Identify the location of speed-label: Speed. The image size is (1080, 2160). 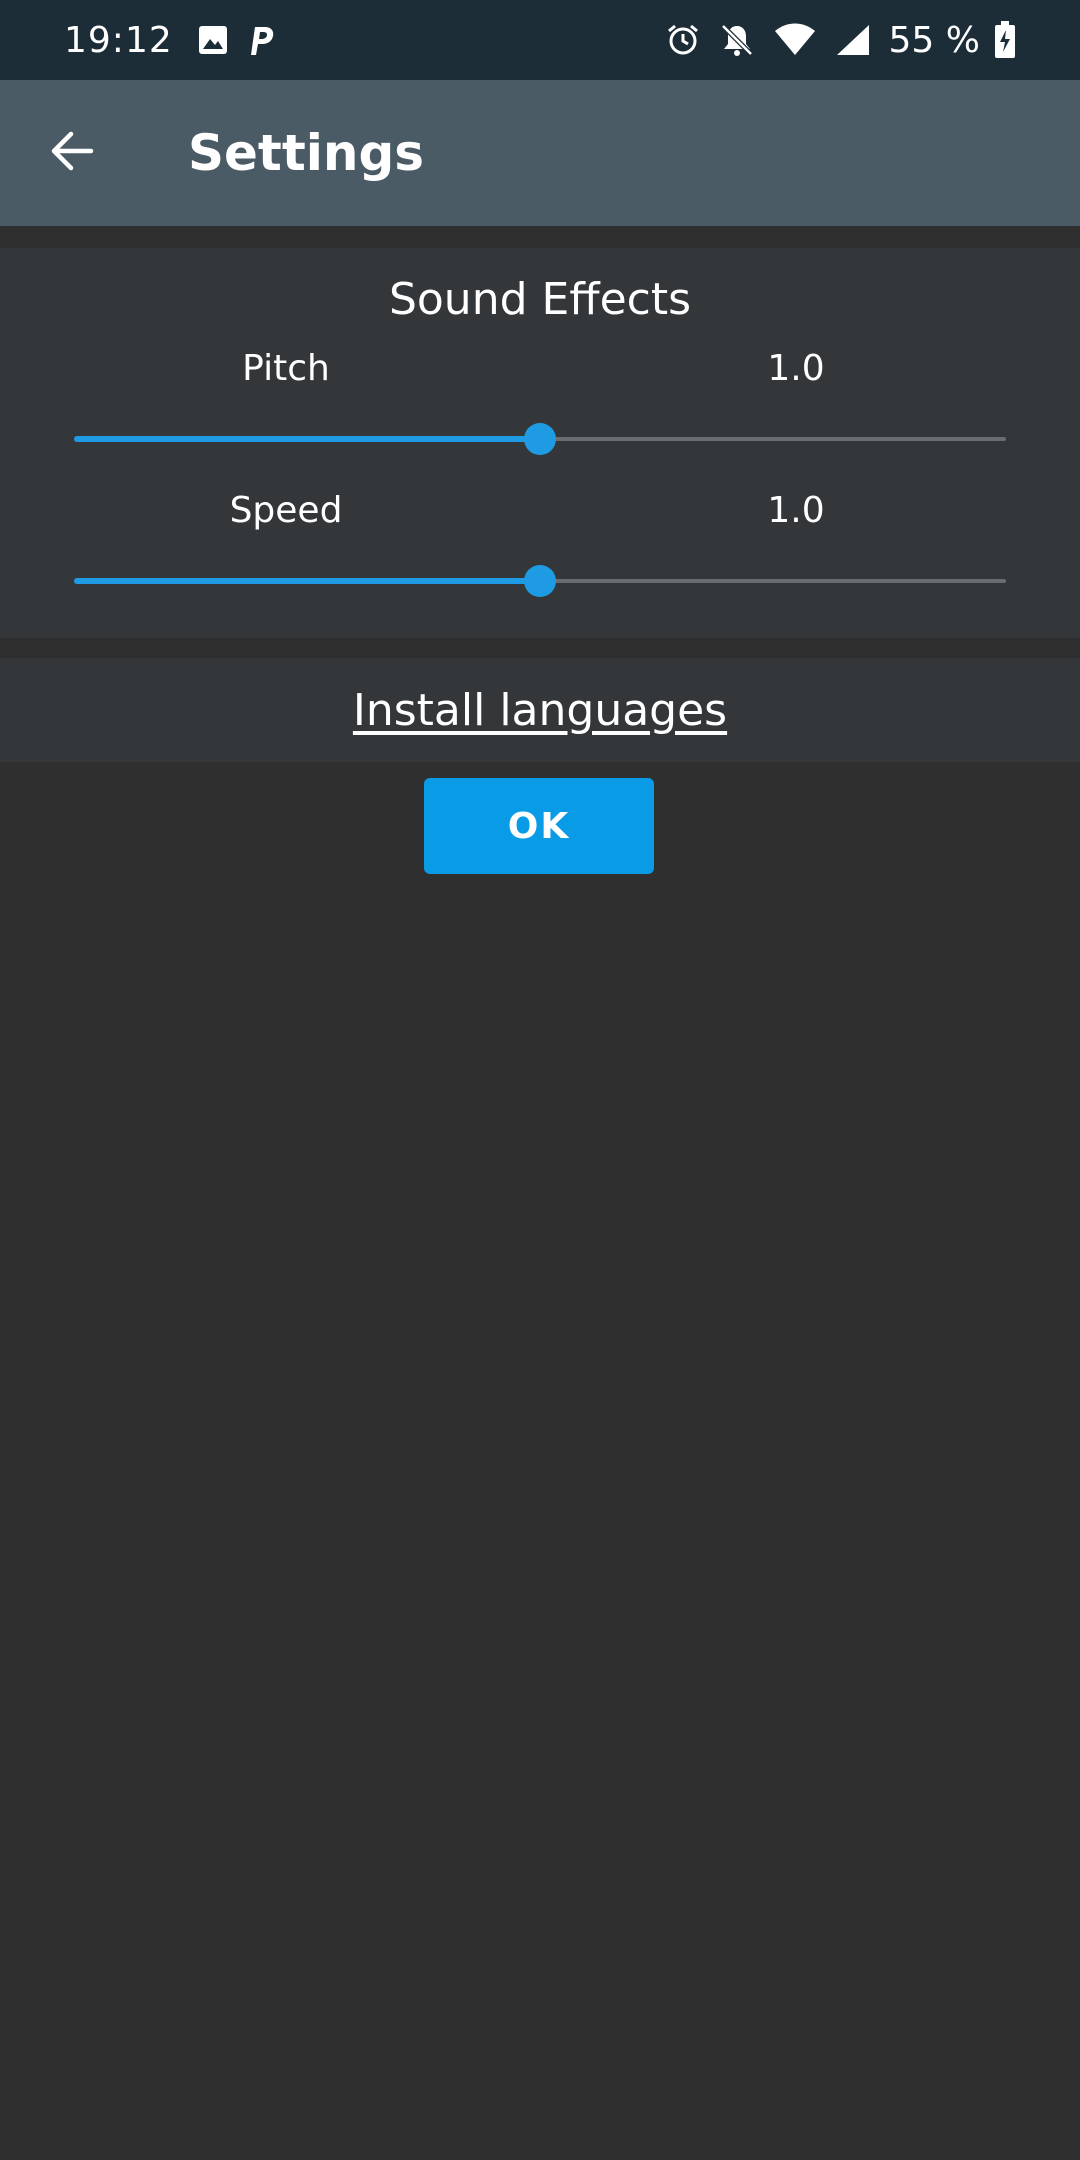
(286, 510).